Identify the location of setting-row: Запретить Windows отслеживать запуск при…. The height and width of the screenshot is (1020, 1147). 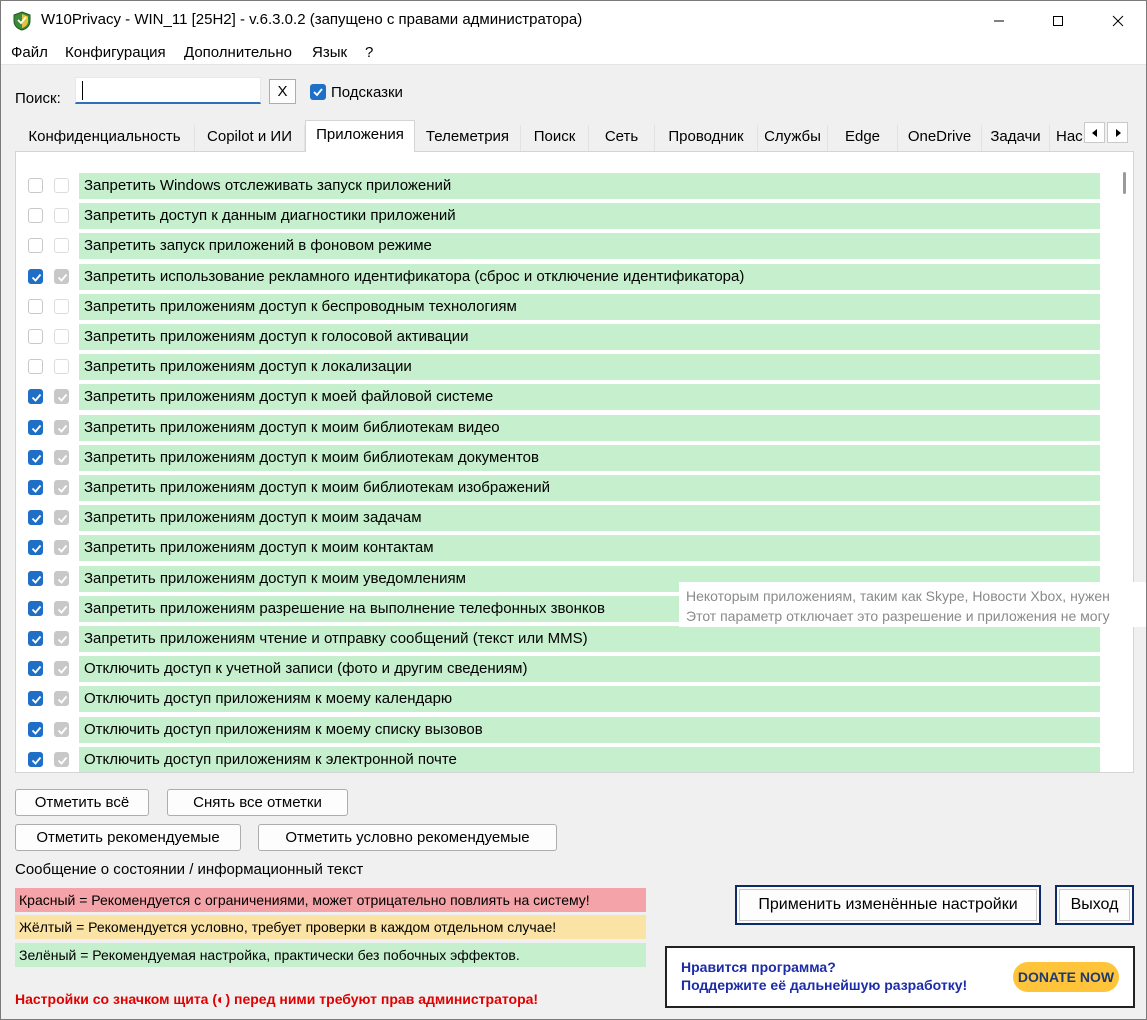
(566, 186).